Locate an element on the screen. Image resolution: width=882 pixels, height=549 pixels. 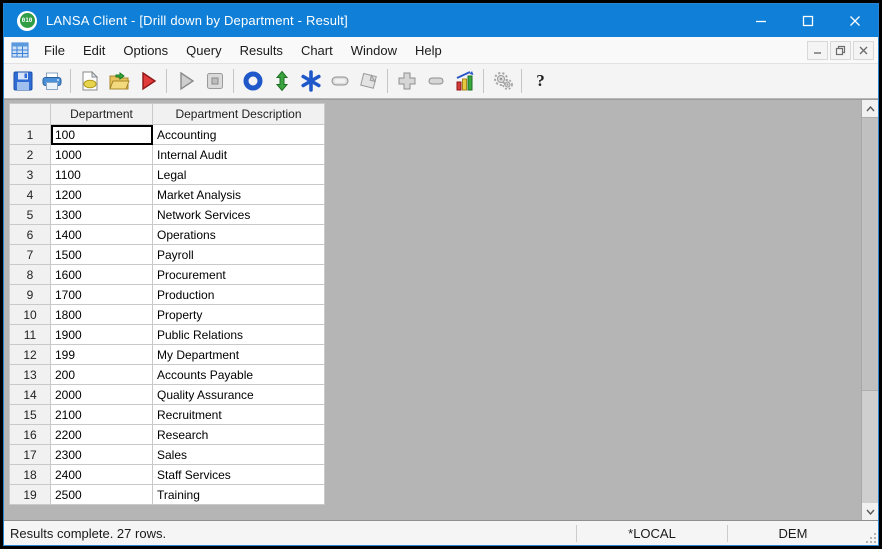
department-cell: 2500 is located at coordinates (101, 494).